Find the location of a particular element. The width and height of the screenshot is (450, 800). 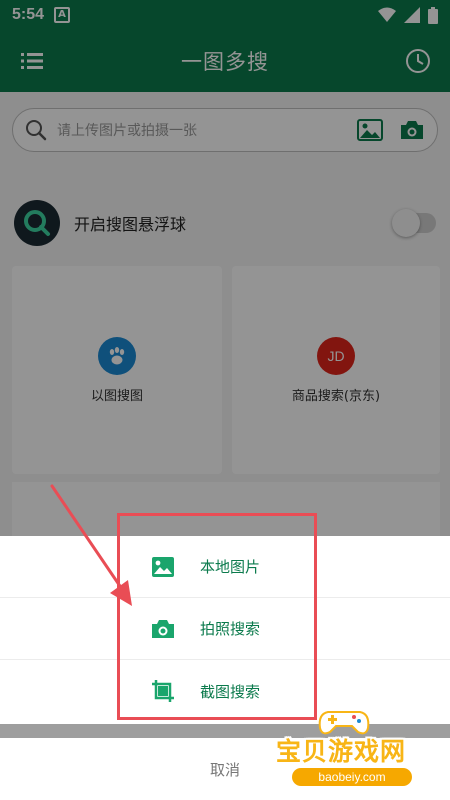

highlight-box is located at coordinates (217, 616).